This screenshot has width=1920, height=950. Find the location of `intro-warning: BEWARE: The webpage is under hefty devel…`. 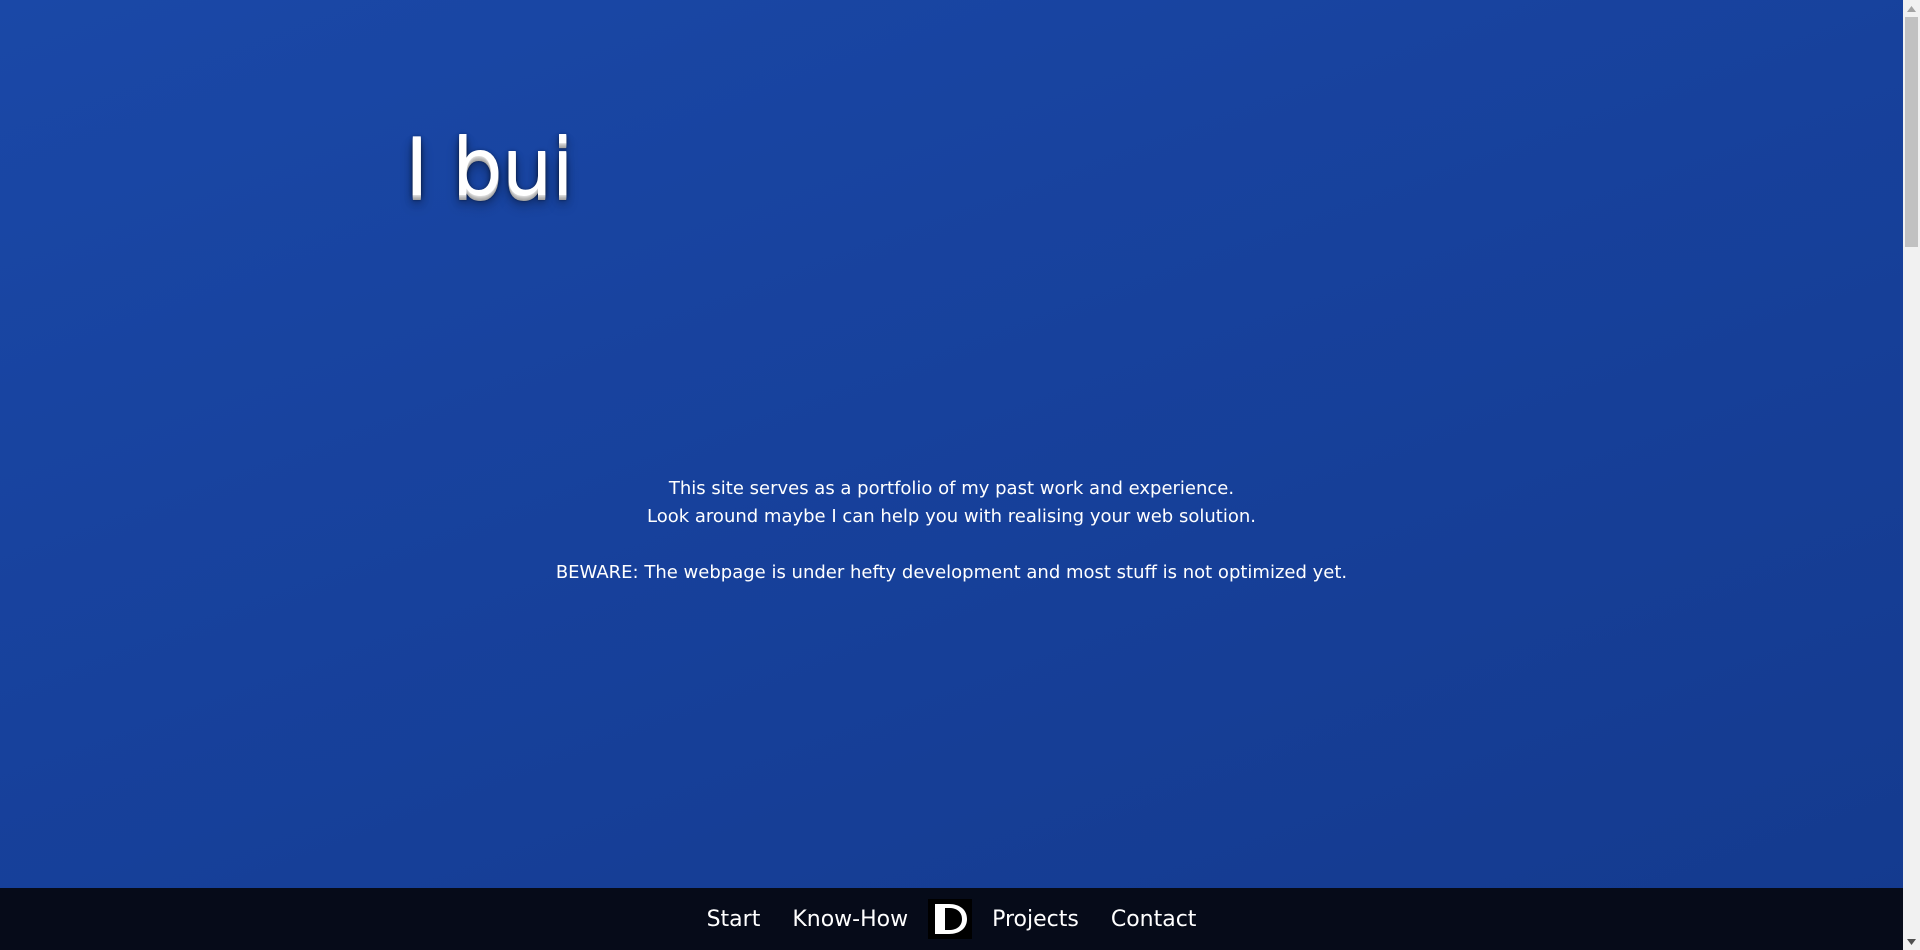

intro-warning: BEWARE: The webpage is under hefty devel… is located at coordinates (951, 572).